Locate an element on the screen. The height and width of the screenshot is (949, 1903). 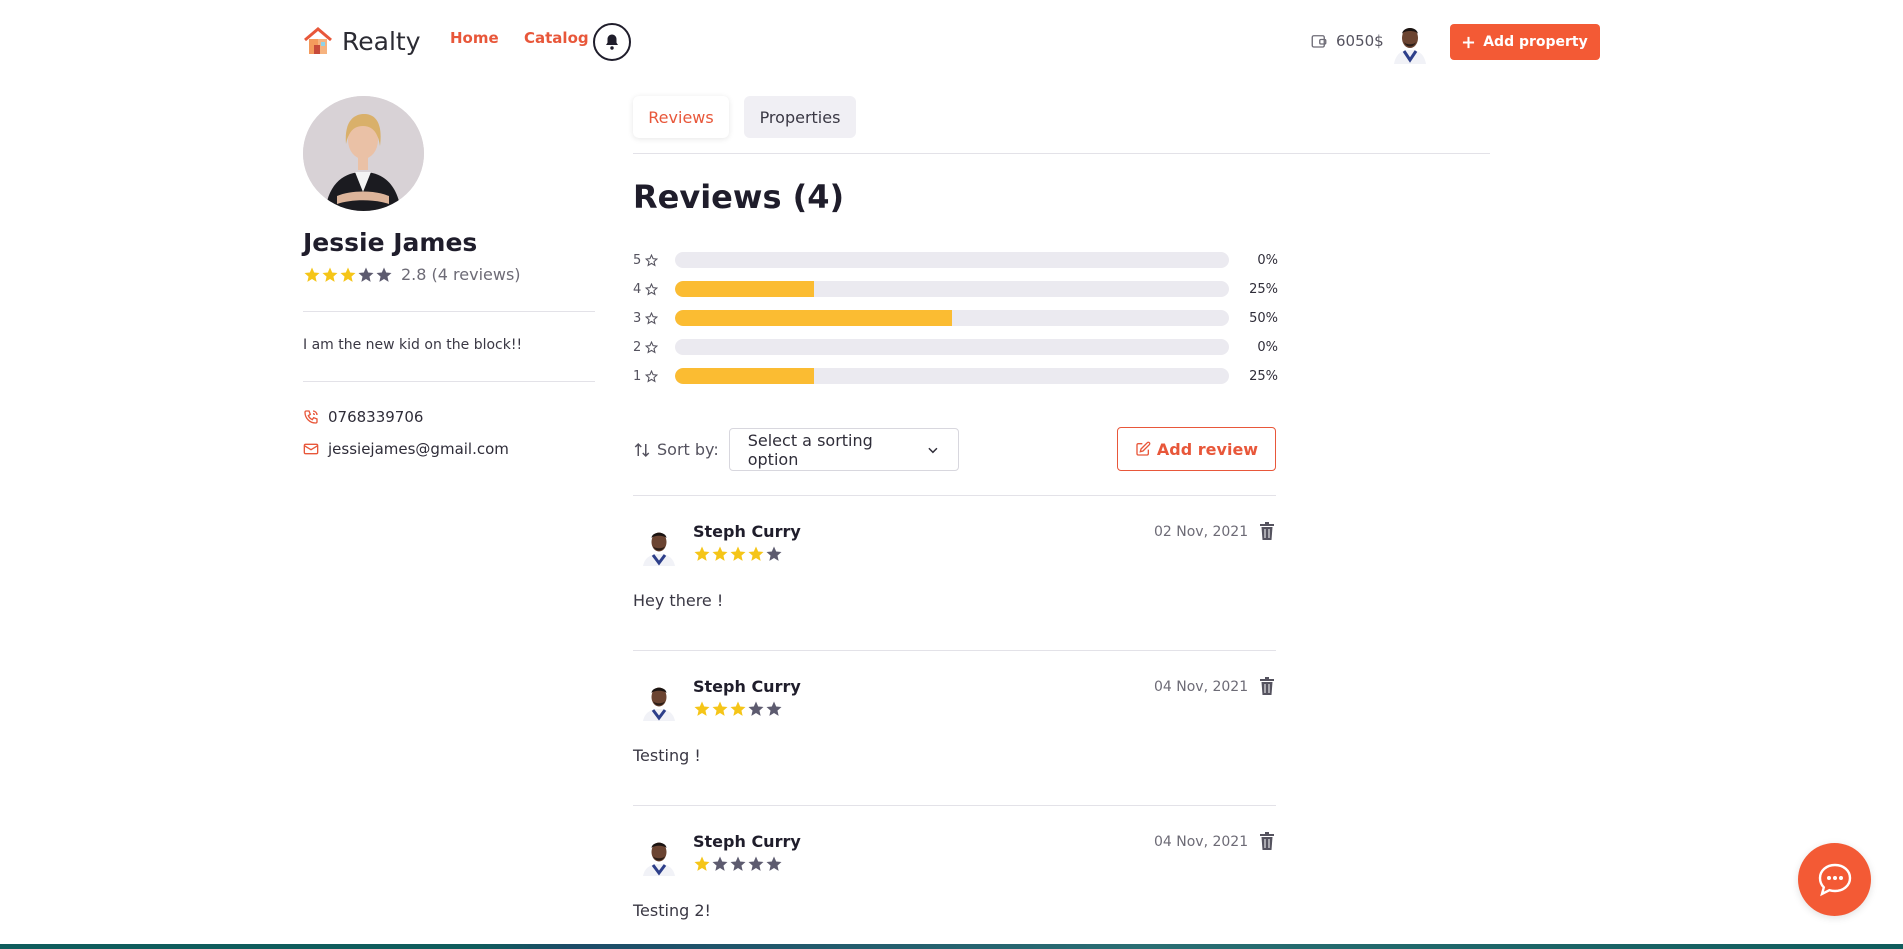
chevron-down-icon is located at coordinates (933, 450).